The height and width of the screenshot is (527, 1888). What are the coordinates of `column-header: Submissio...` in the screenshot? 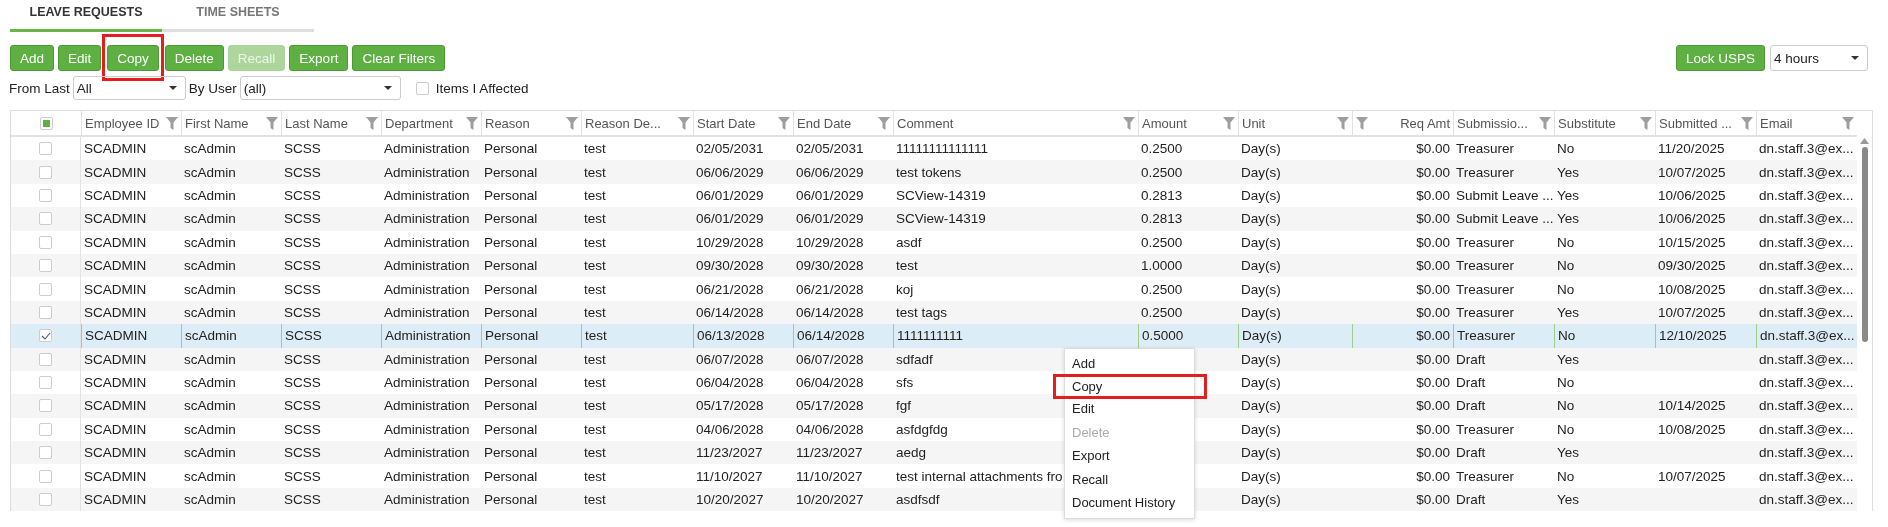 It's located at (1492, 123).